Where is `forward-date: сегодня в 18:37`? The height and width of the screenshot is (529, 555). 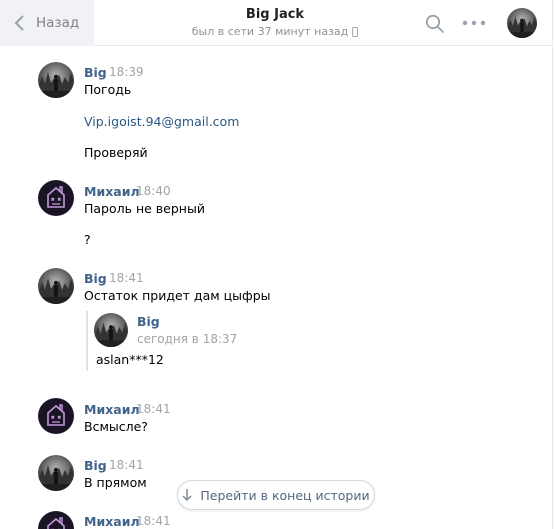
forward-date: сегодня в 18:37 is located at coordinates (187, 339).